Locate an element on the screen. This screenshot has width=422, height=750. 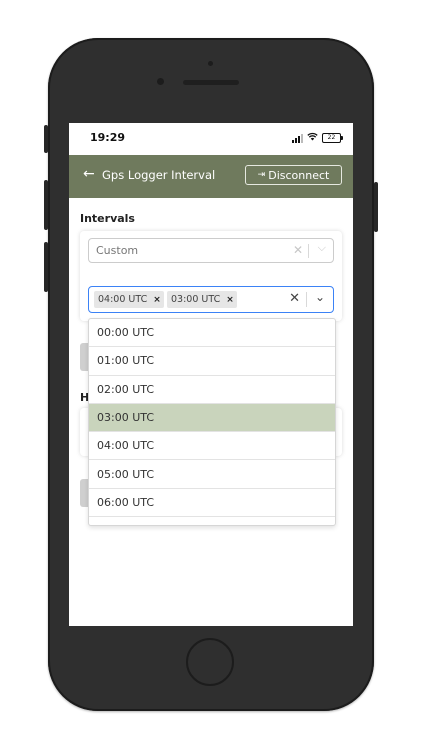
wifi-icon is located at coordinates (312, 138).